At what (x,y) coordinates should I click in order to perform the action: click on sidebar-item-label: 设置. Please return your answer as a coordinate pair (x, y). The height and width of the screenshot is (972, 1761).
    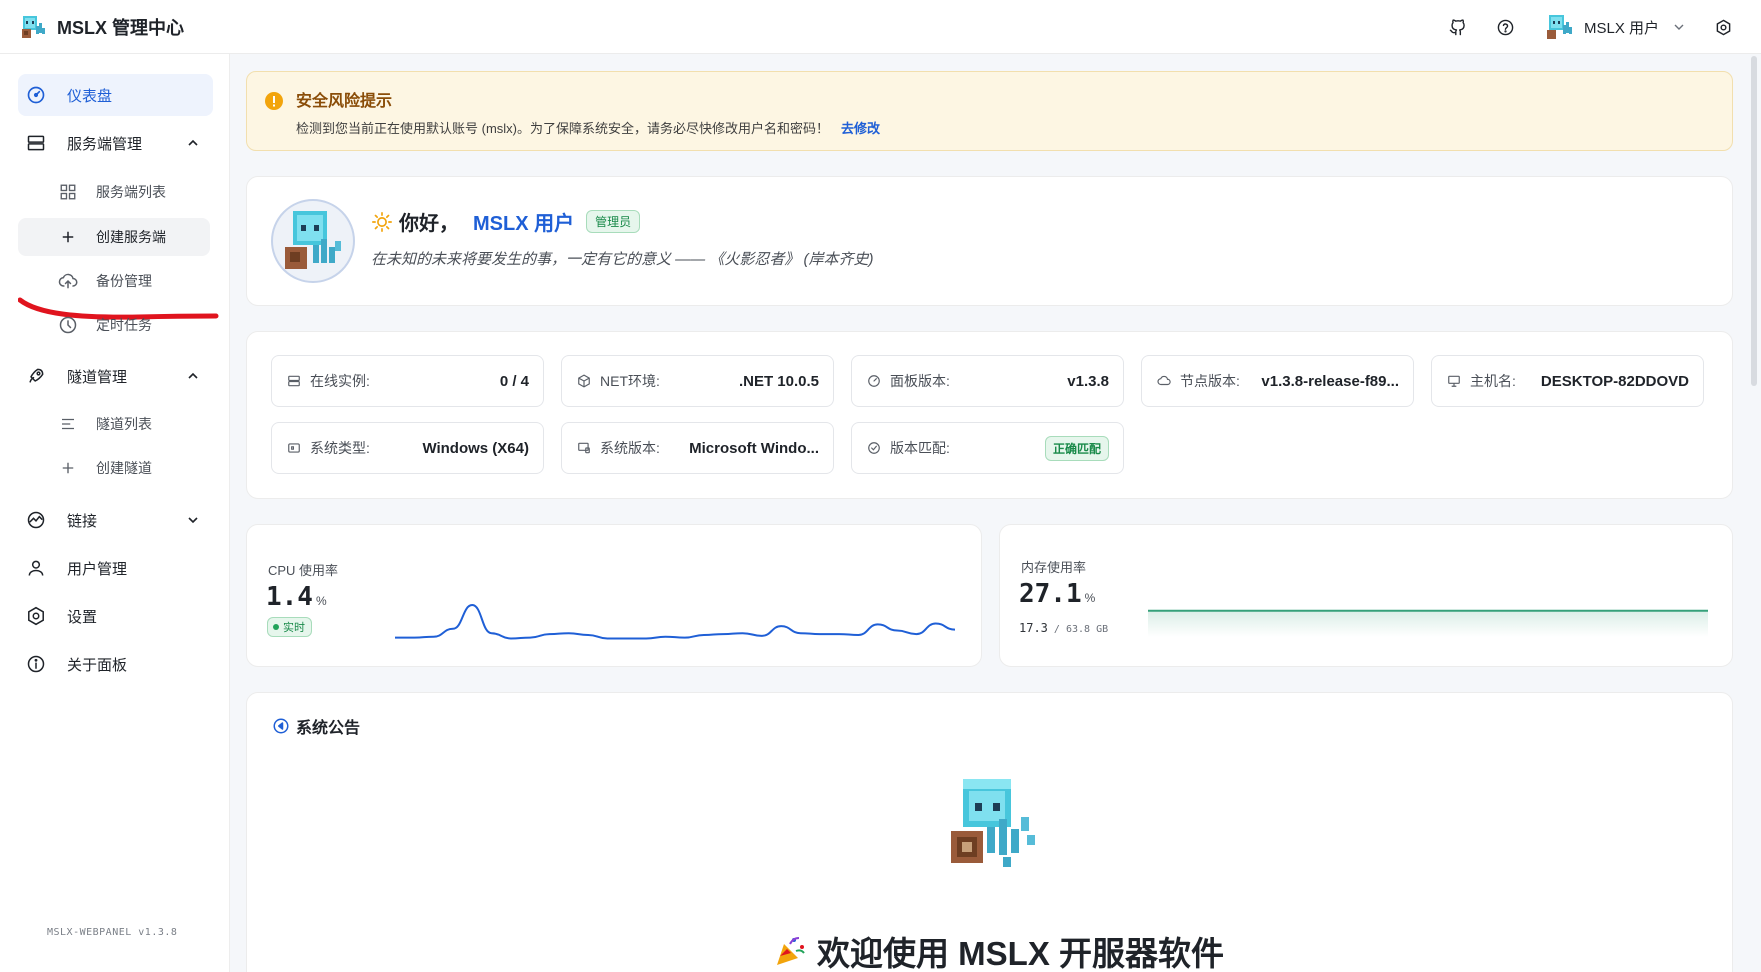
    Looking at the image, I should click on (82, 617).